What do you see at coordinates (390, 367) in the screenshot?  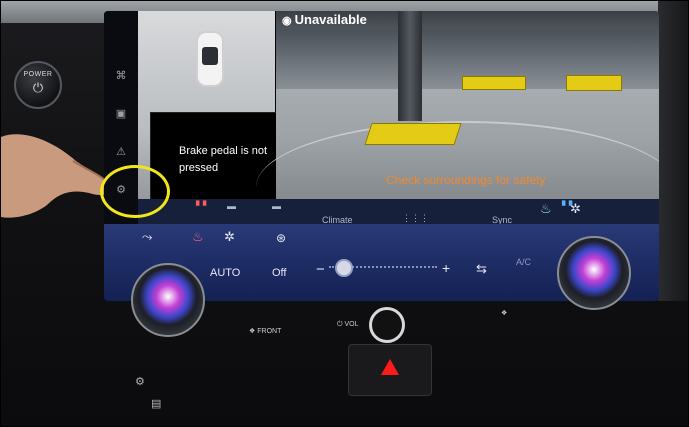 I see `hazard-icon` at bounding box center [390, 367].